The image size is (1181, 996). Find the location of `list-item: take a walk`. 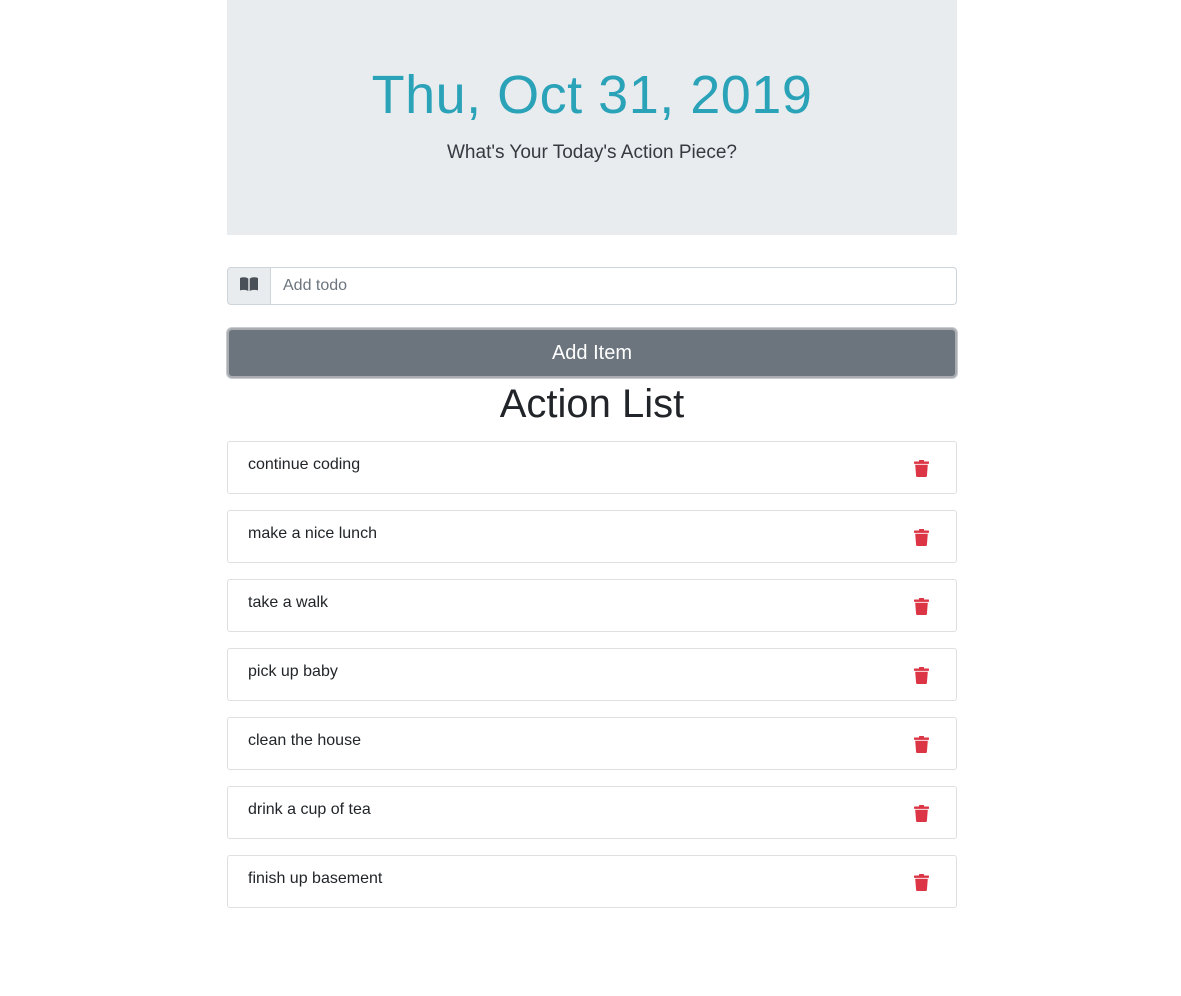

list-item: take a walk is located at coordinates (592, 605).